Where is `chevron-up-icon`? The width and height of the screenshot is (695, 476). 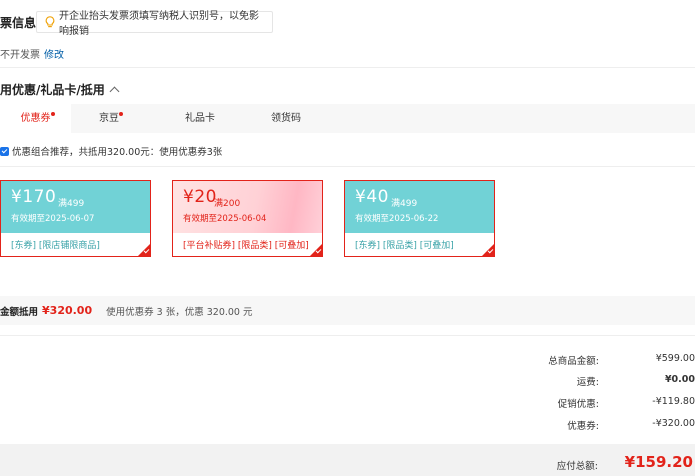
chevron-up-icon is located at coordinates (114, 91).